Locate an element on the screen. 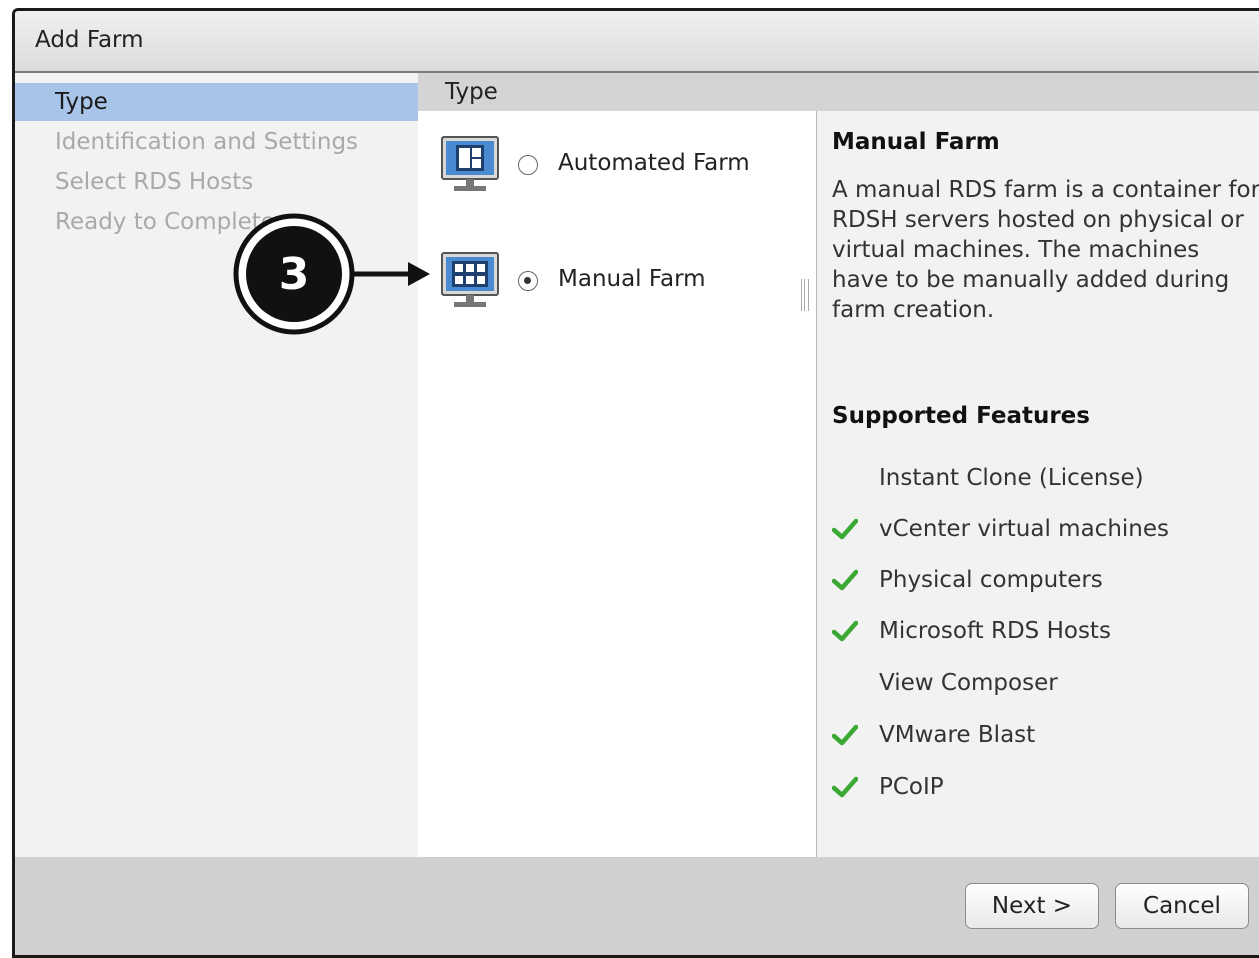 This screenshot has width=1259, height=958. type-header-label: Type is located at coordinates (471, 92).